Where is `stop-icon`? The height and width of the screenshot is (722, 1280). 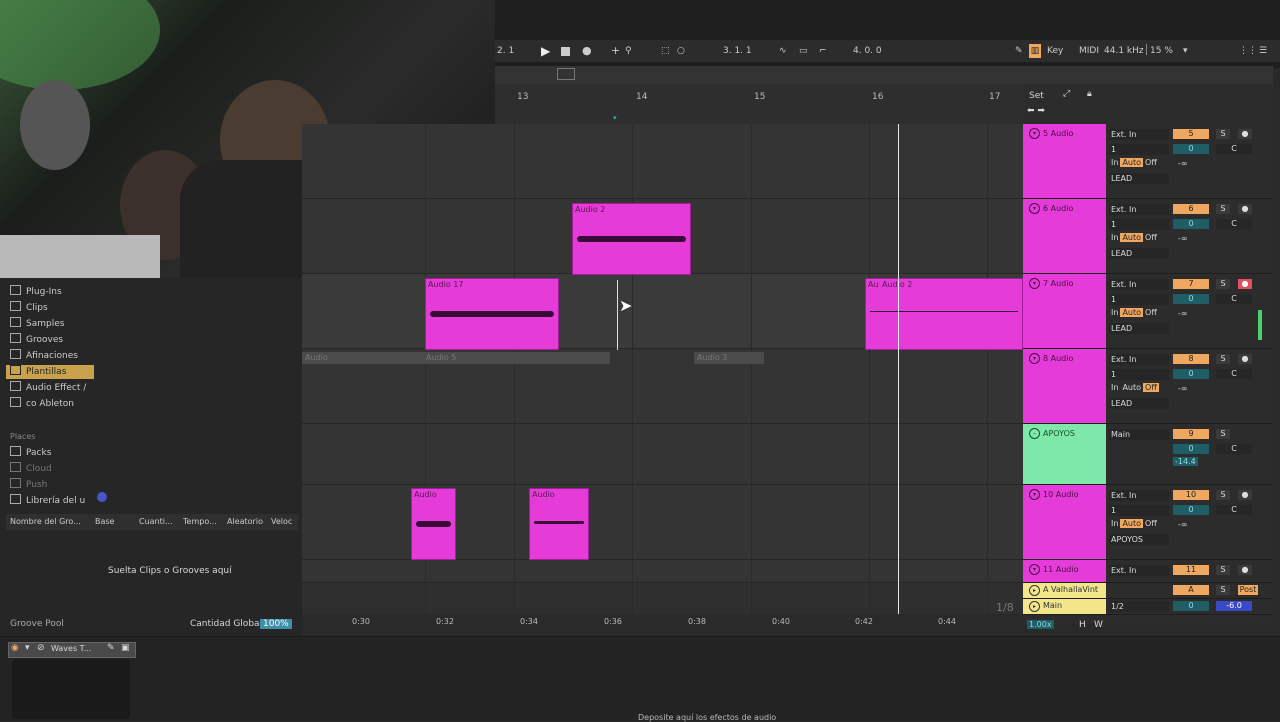 stop-icon is located at coordinates (565, 51).